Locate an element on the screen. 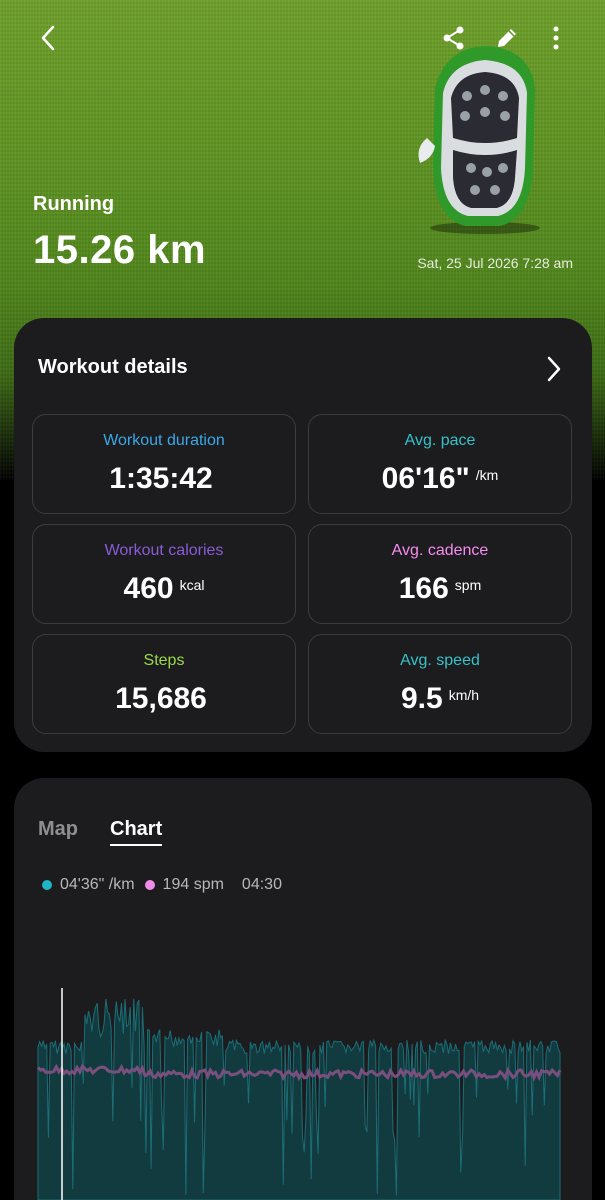 This screenshot has width=605, height=1200. tile-avg-cadence: Avg. cadence 166 spm is located at coordinates (440, 574).